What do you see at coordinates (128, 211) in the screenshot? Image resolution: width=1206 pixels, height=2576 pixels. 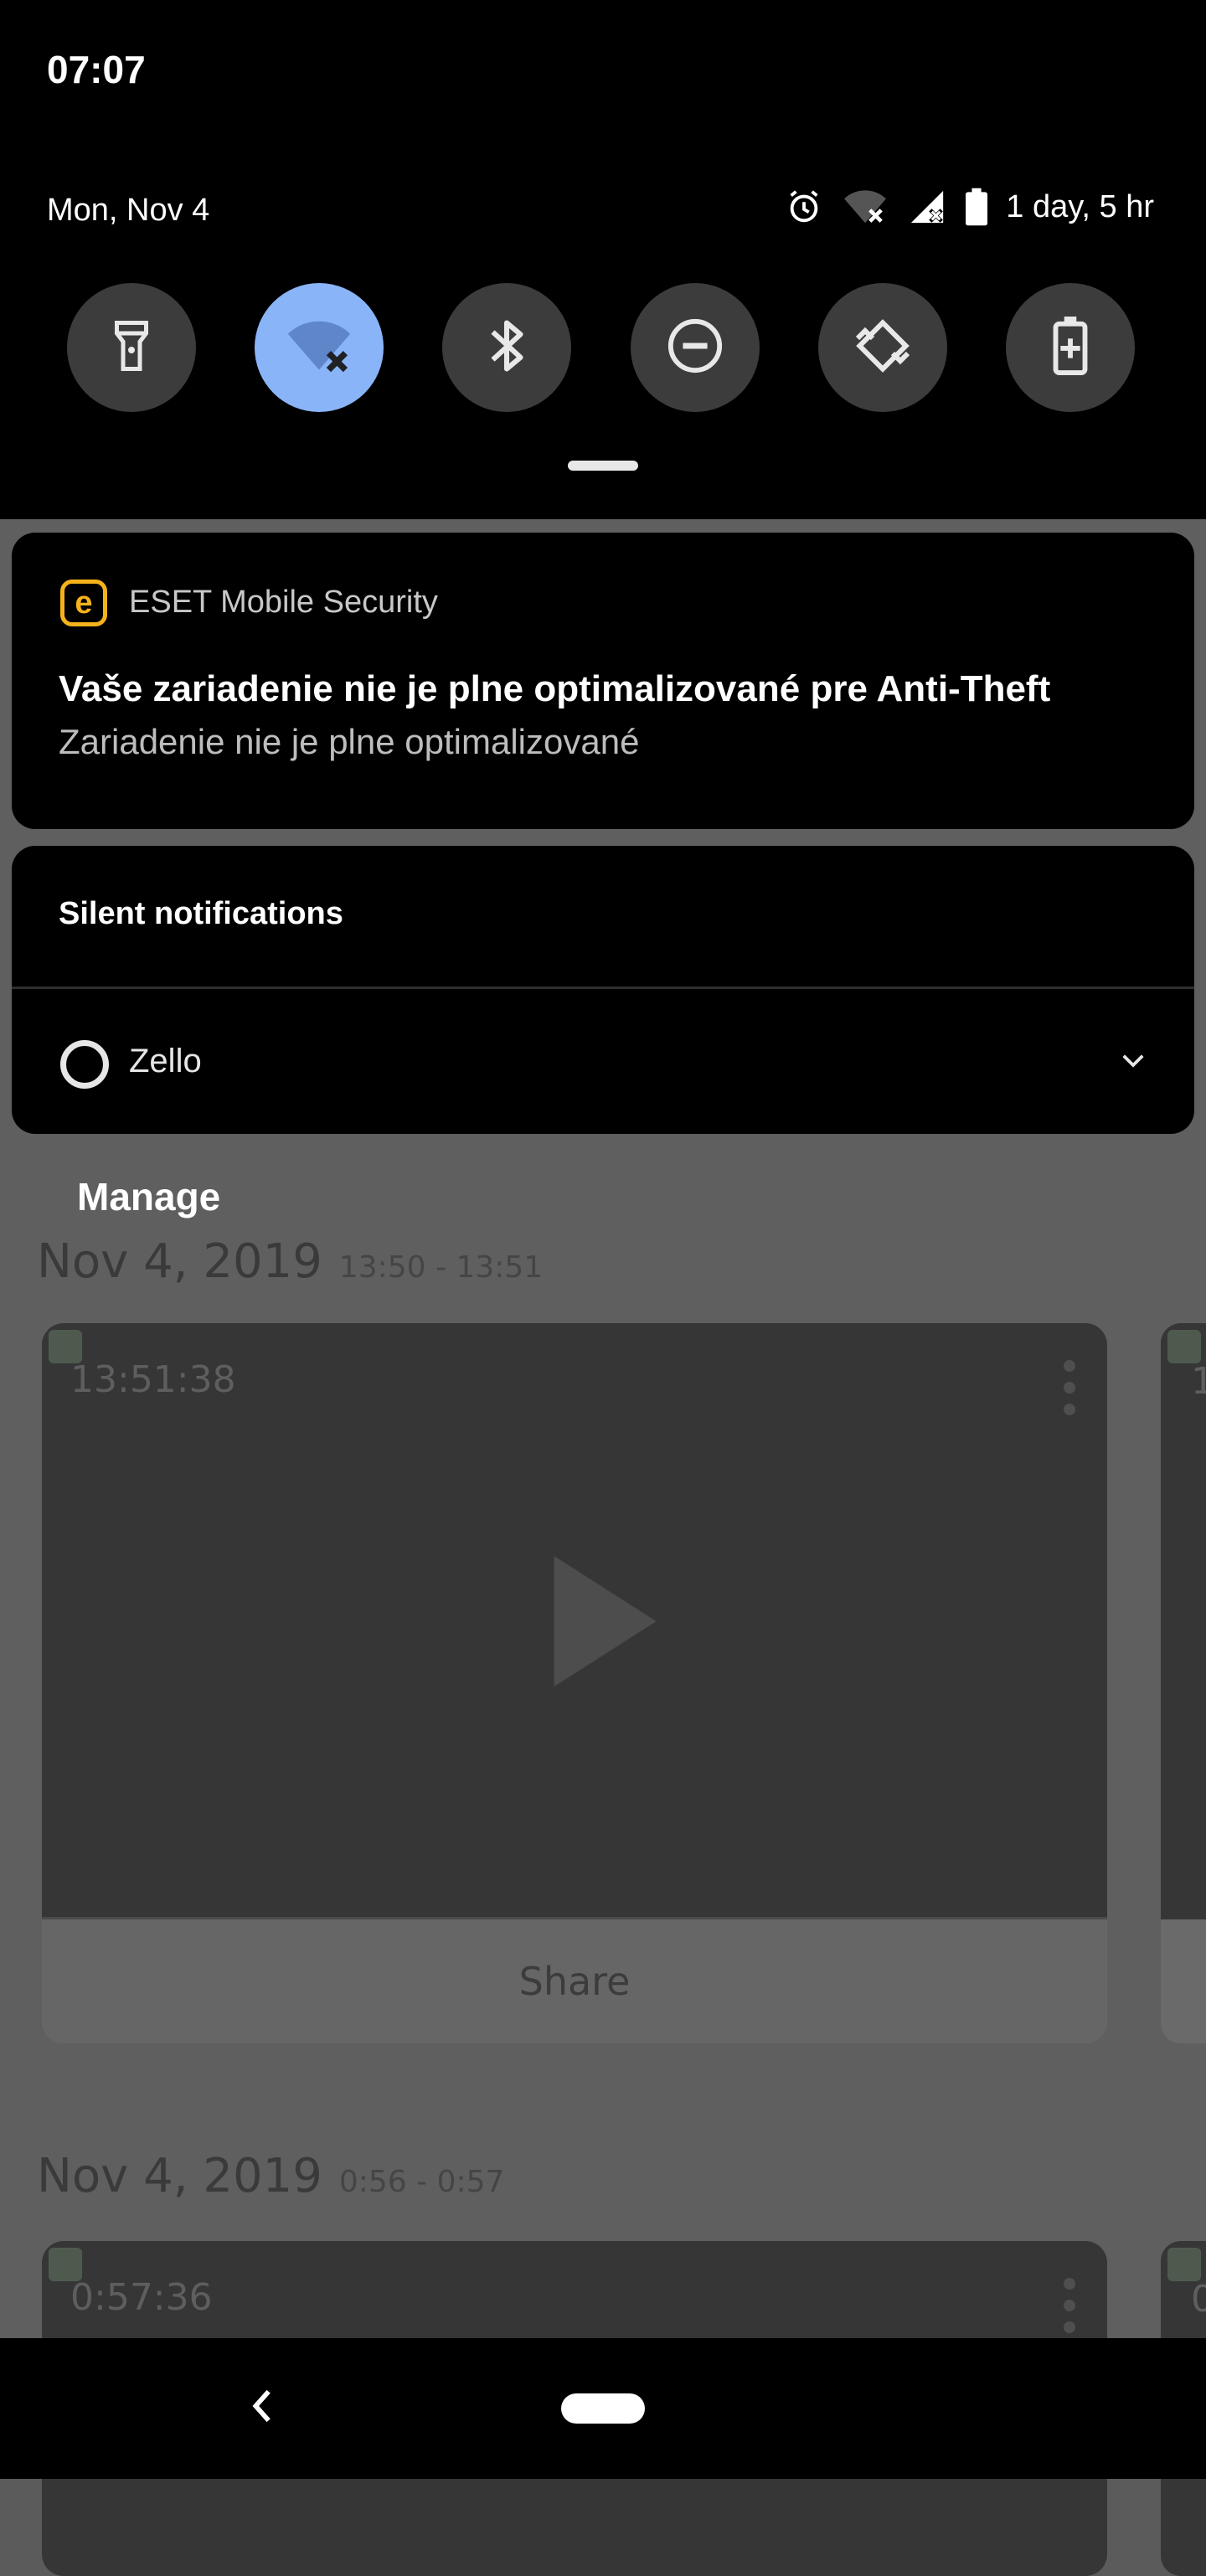 I see `date-label: Mon, Nov 4` at bounding box center [128, 211].